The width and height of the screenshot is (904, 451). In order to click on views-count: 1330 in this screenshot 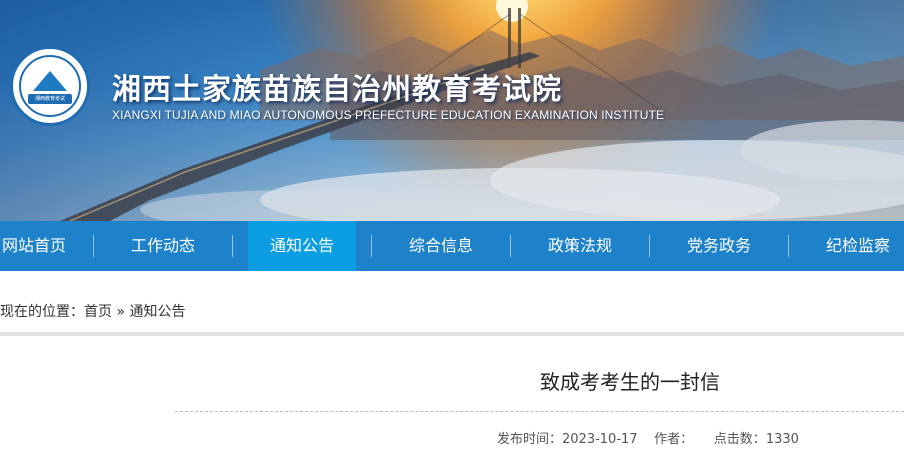, I will do `click(782, 439)`.